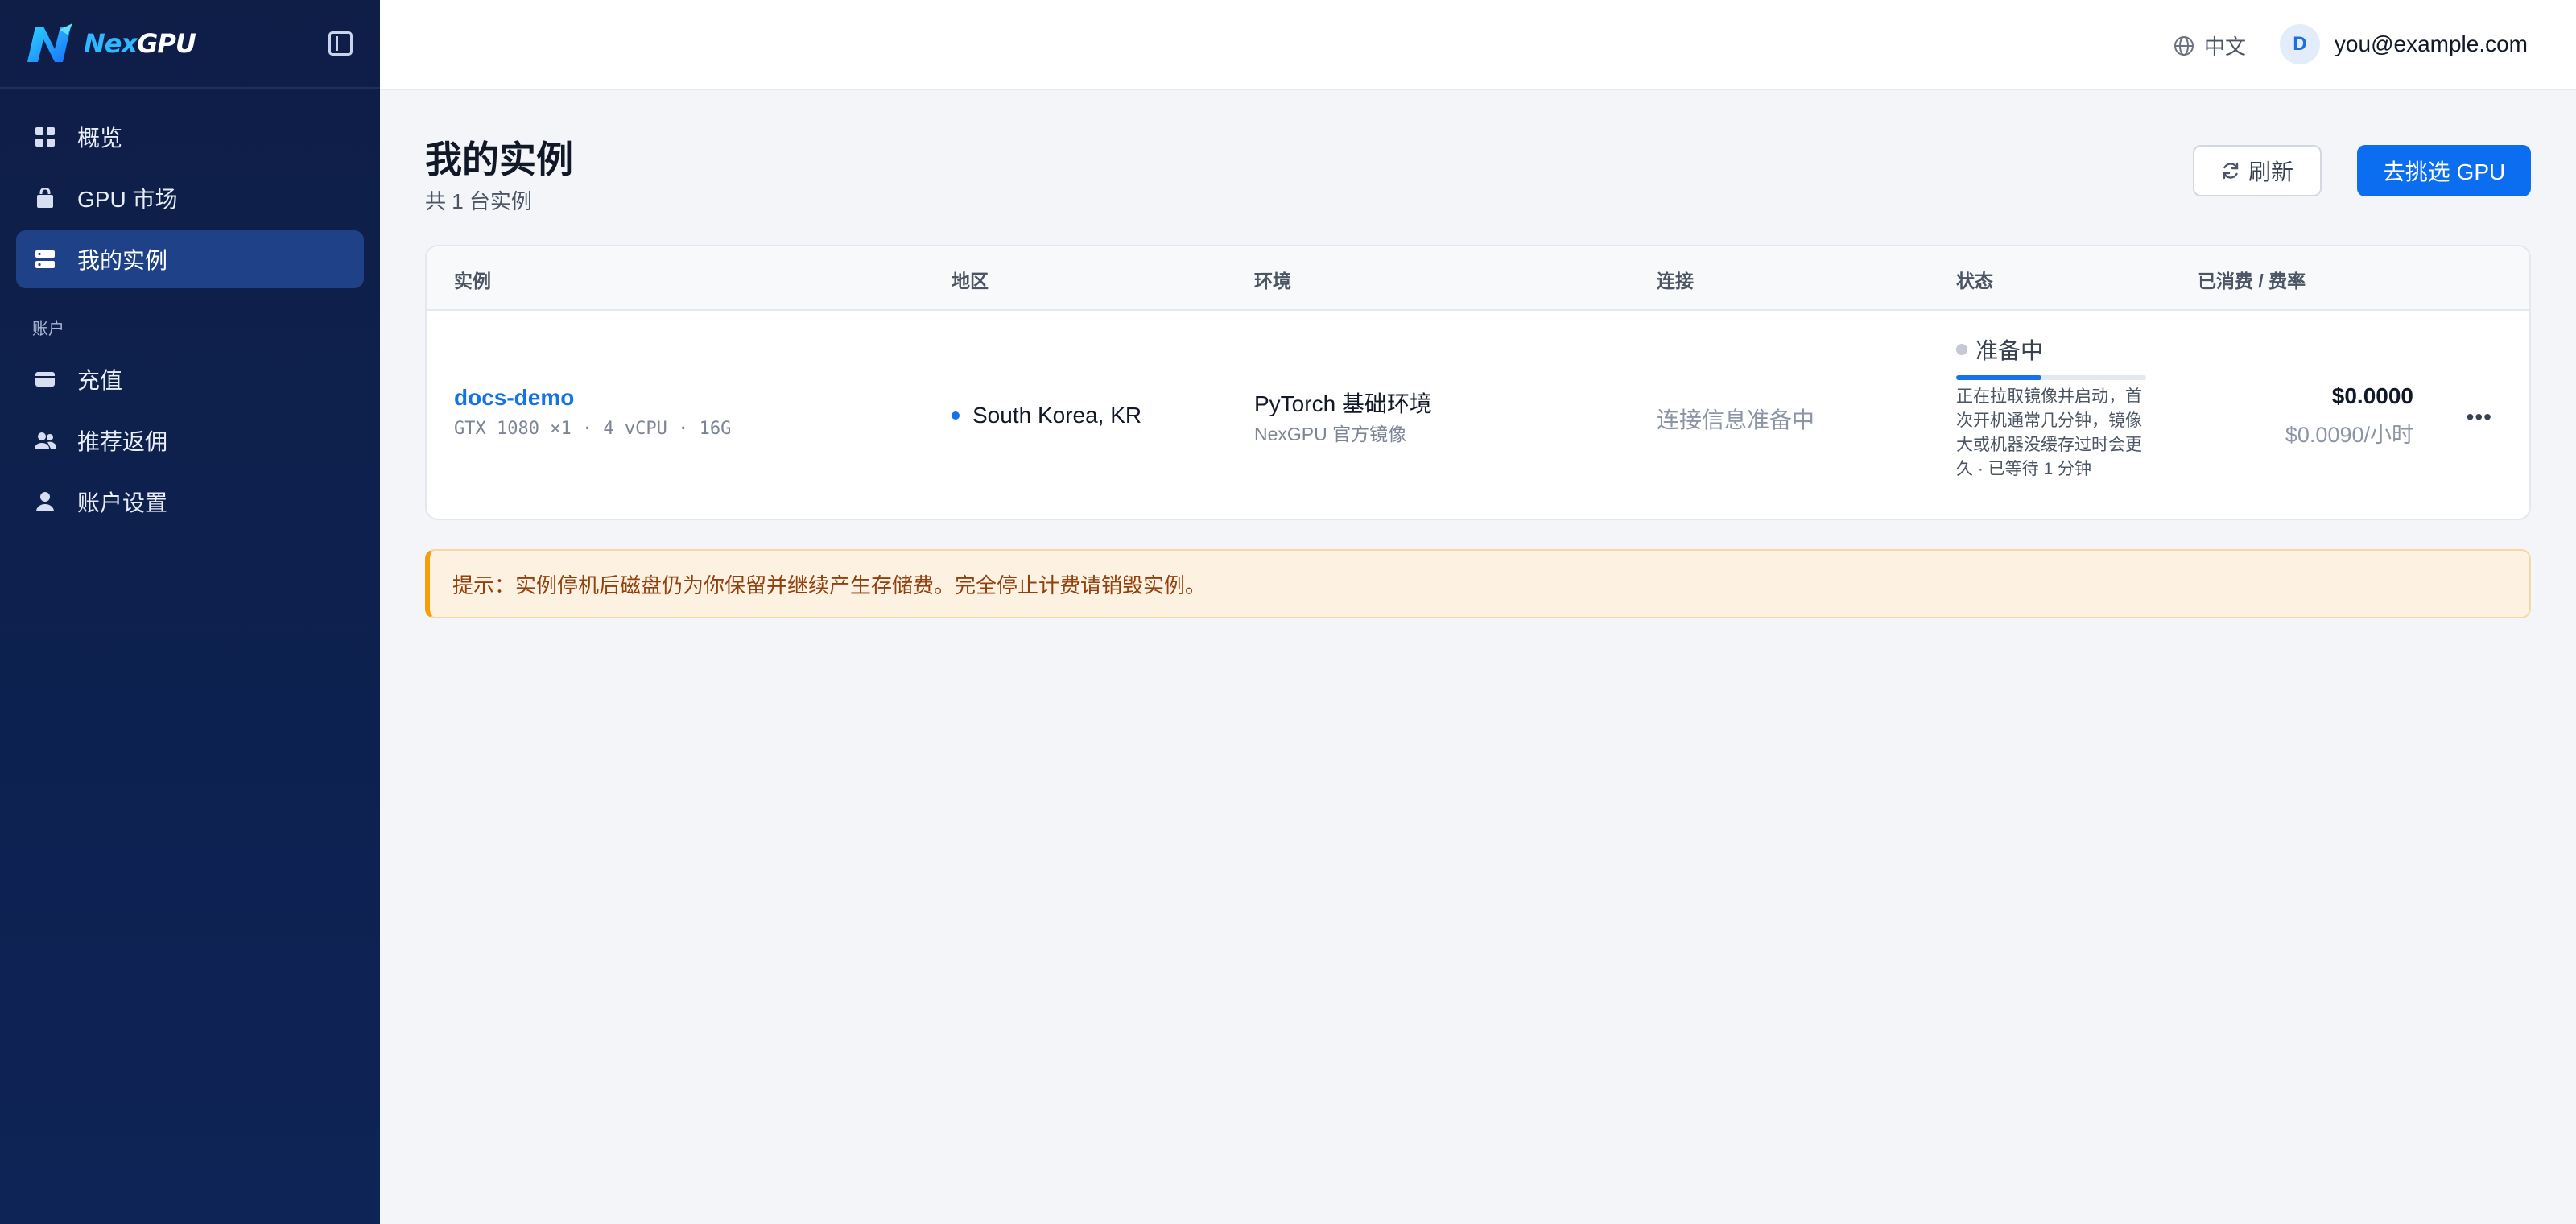 The image size is (2576, 1224). I want to click on card-icon, so click(45, 379).